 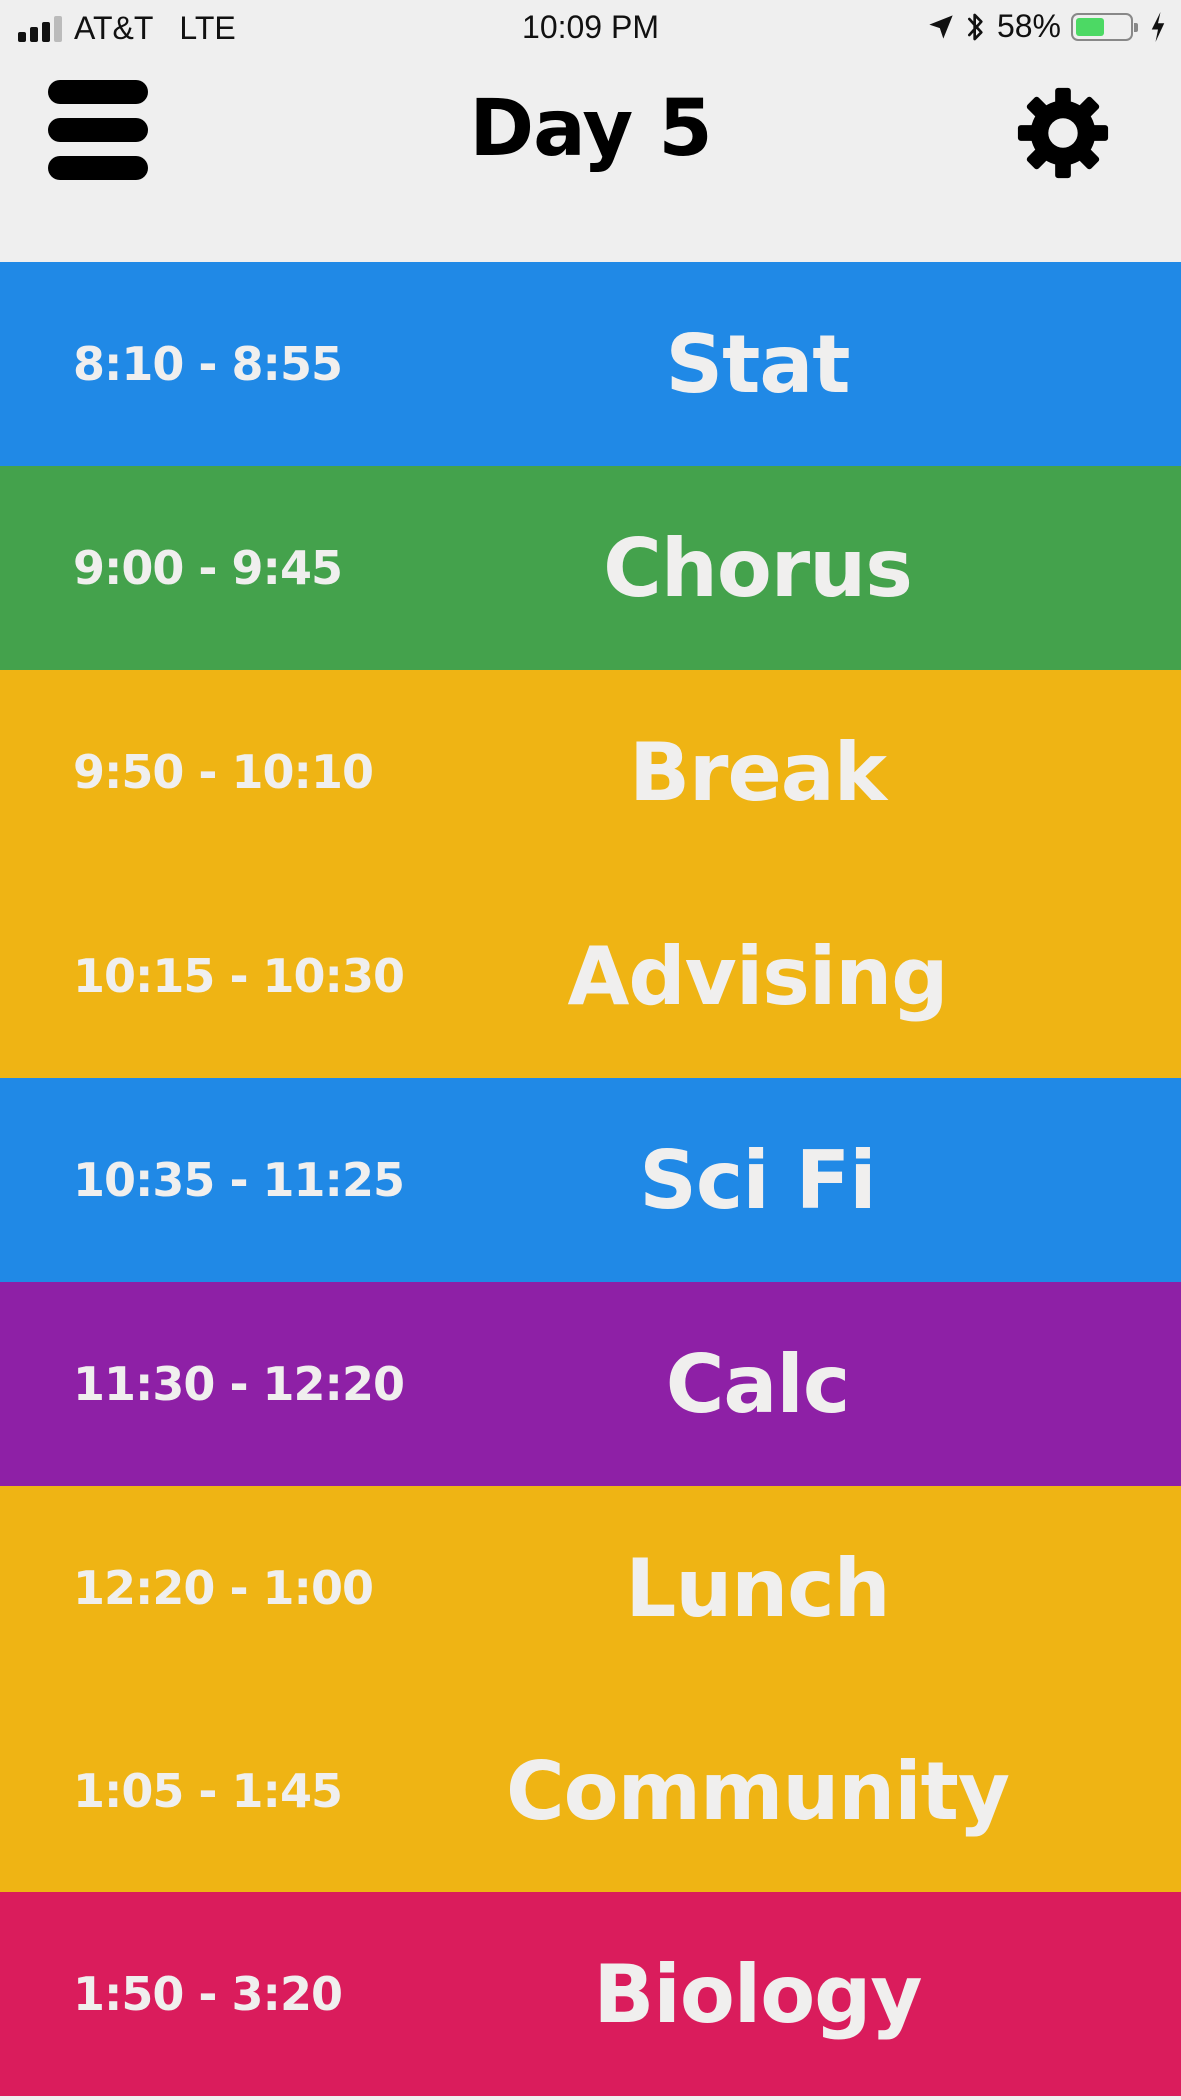 What do you see at coordinates (941, 26) in the screenshot?
I see `location-arrow-icon` at bounding box center [941, 26].